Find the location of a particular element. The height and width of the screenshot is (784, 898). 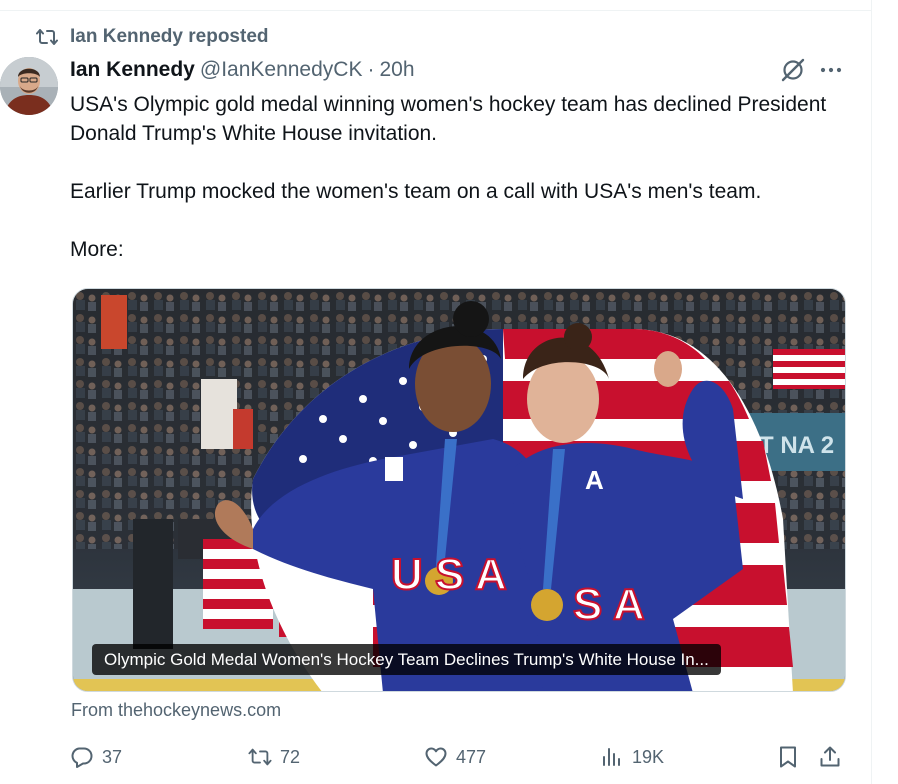

repost-label: Ian Kennedy reposted is located at coordinates (169, 36).